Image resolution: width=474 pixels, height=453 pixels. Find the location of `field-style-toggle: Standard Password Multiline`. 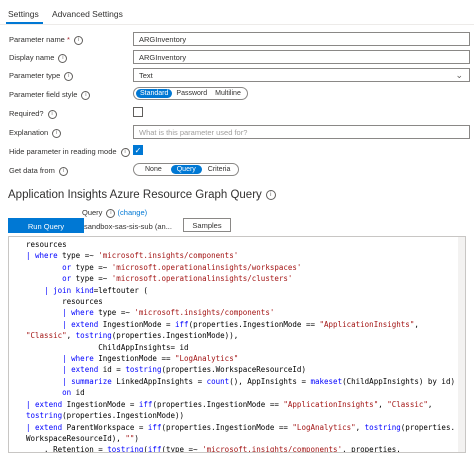

field-style-toggle: Standard Password Multiline is located at coordinates (190, 93).